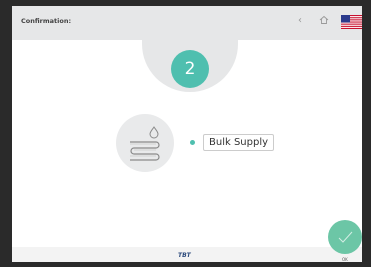  I want to click on step-indicator: 2, so click(190, 69).